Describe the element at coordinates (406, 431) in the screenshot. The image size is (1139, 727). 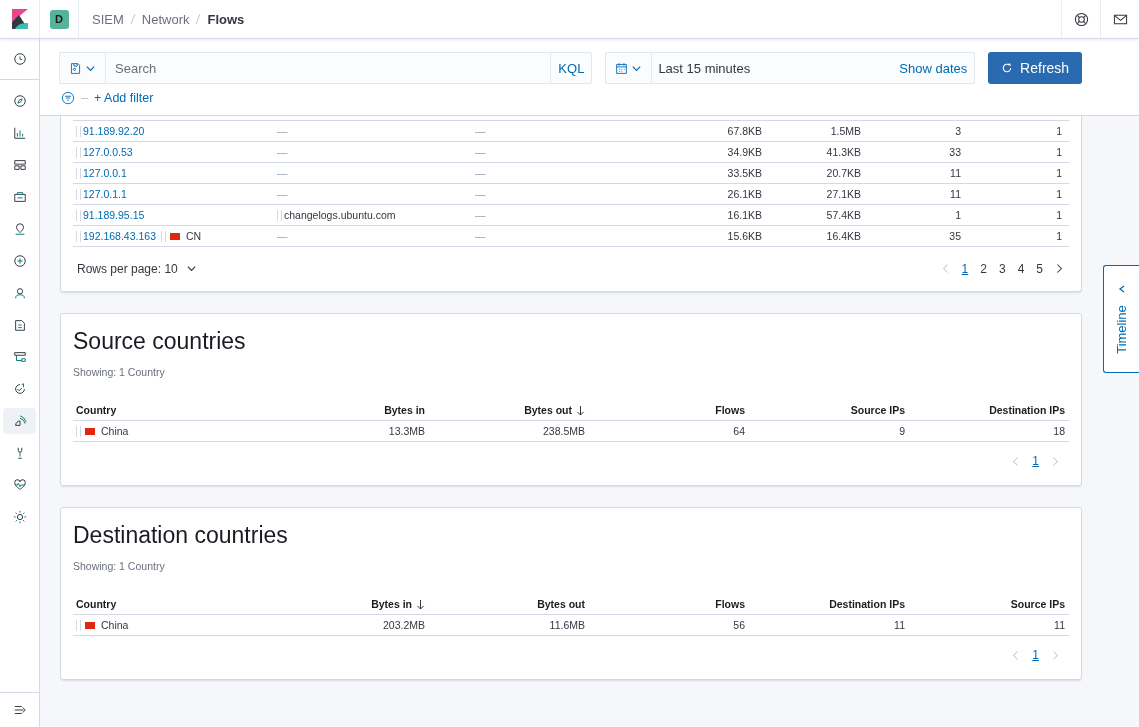
I see `table-cell: 13.3MB` at that location.